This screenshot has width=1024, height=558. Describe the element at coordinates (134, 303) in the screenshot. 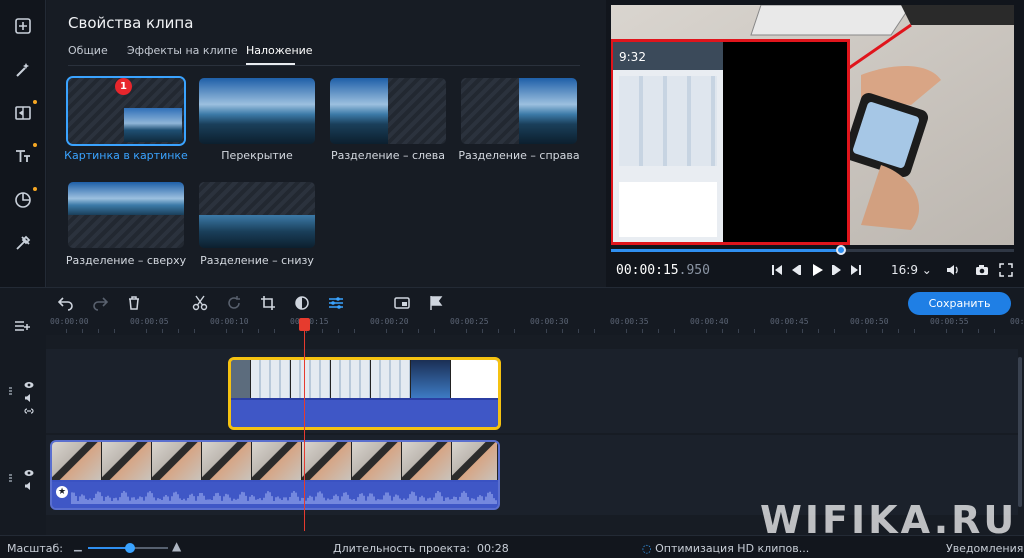

I see `delete-button` at that location.